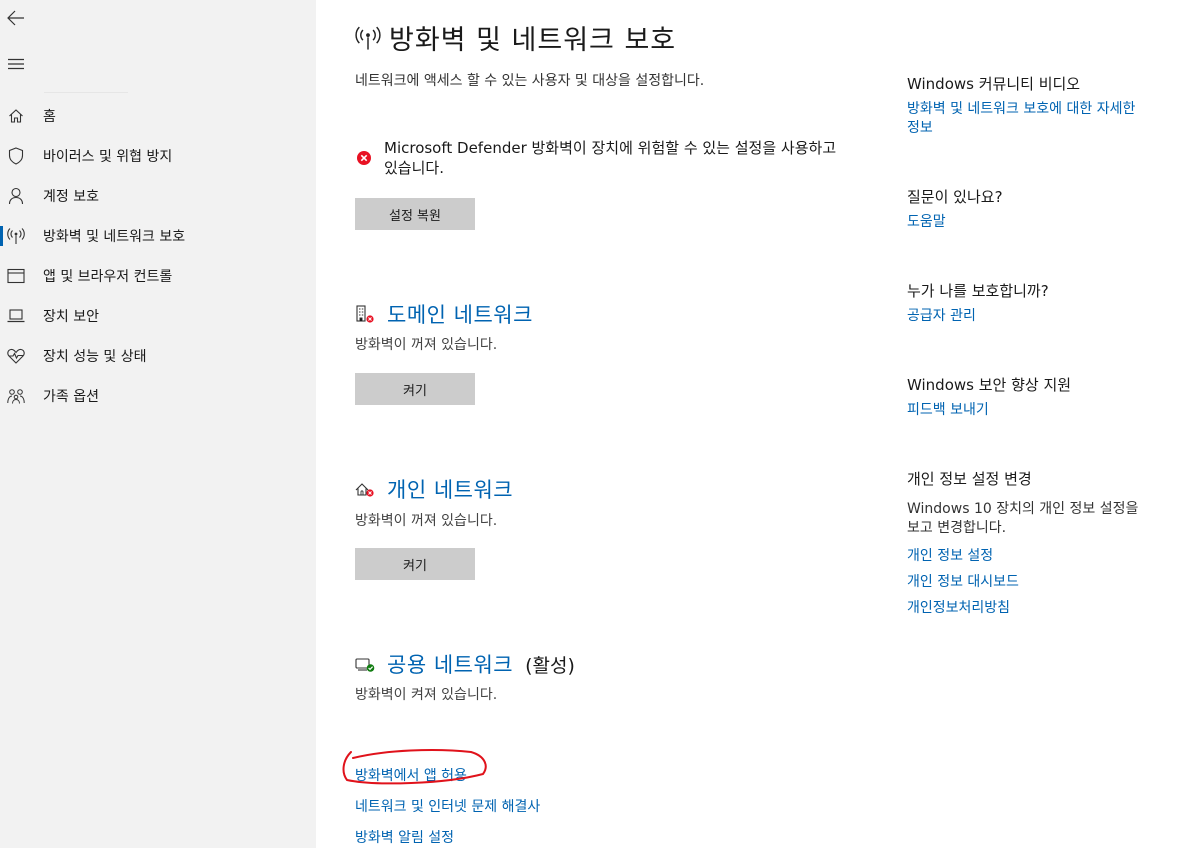 This screenshot has width=1180, height=848. I want to click on sidebar-item-label: 홈, so click(49, 117).